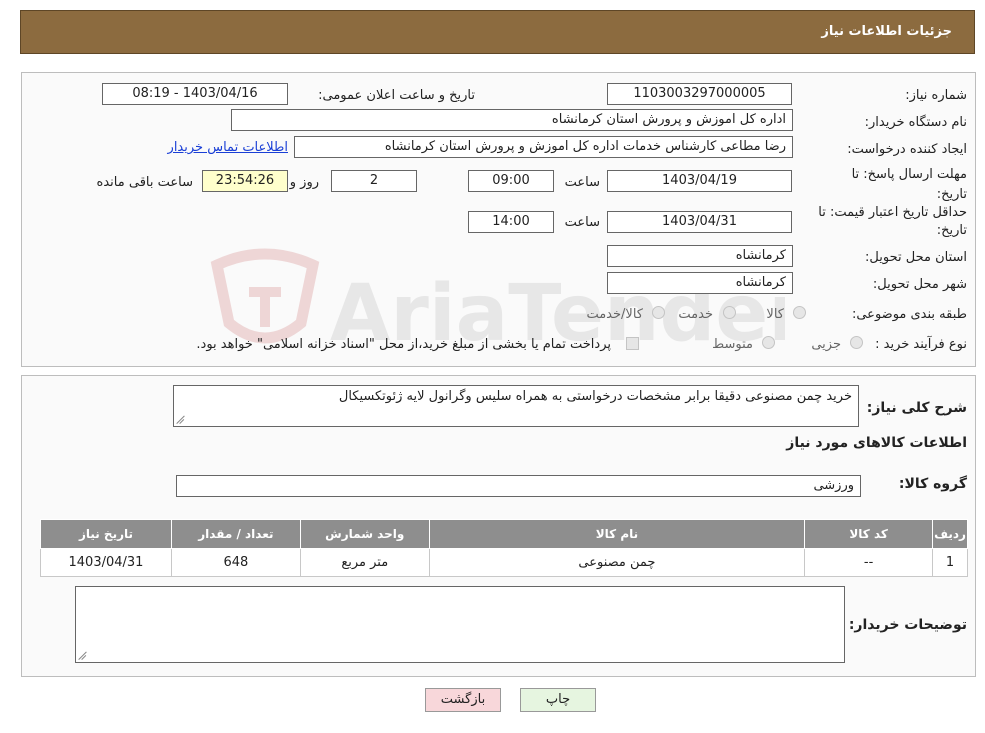  I want to click on page-title: جزئیات اطلاعات نیاز, so click(886, 31).